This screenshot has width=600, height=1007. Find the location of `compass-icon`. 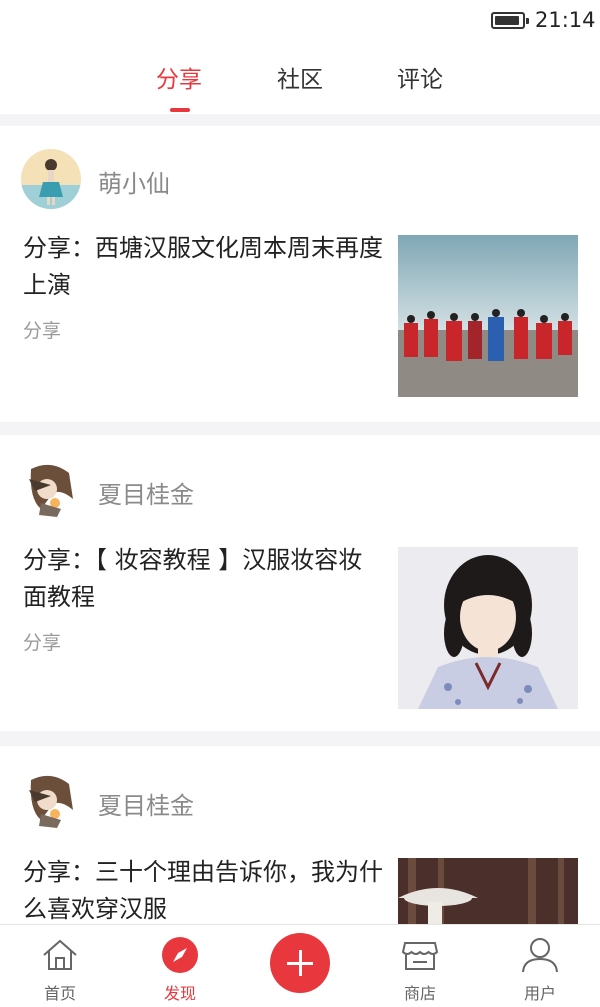

compass-icon is located at coordinates (180, 955).